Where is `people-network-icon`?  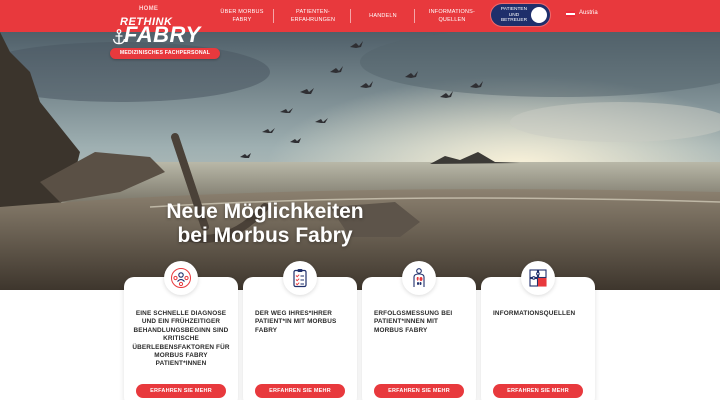 people-network-icon is located at coordinates (181, 278).